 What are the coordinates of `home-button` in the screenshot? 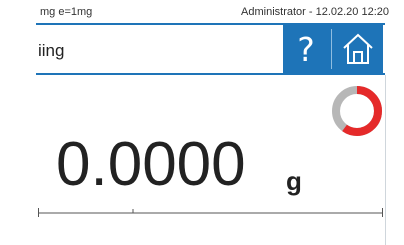 It's located at (358, 49).